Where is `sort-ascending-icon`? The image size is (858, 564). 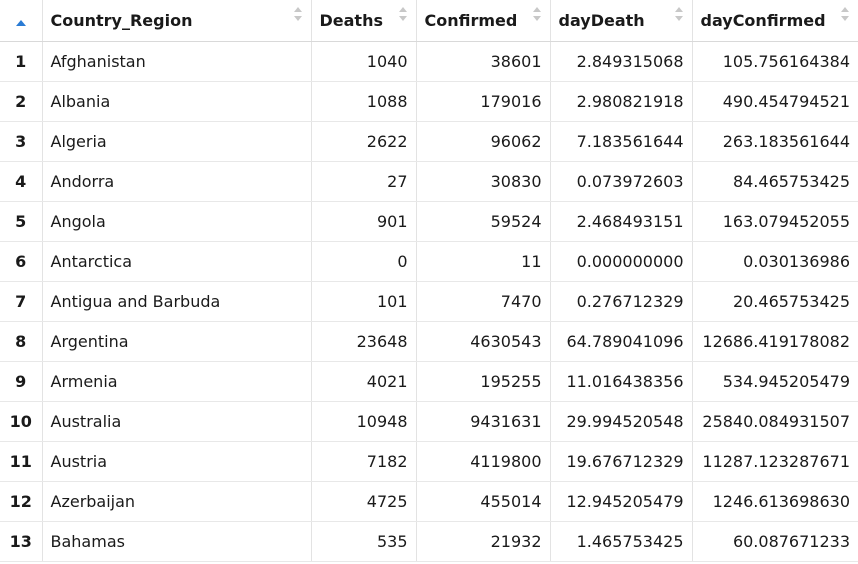 sort-ascending-icon is located at coordinates (20, 22).